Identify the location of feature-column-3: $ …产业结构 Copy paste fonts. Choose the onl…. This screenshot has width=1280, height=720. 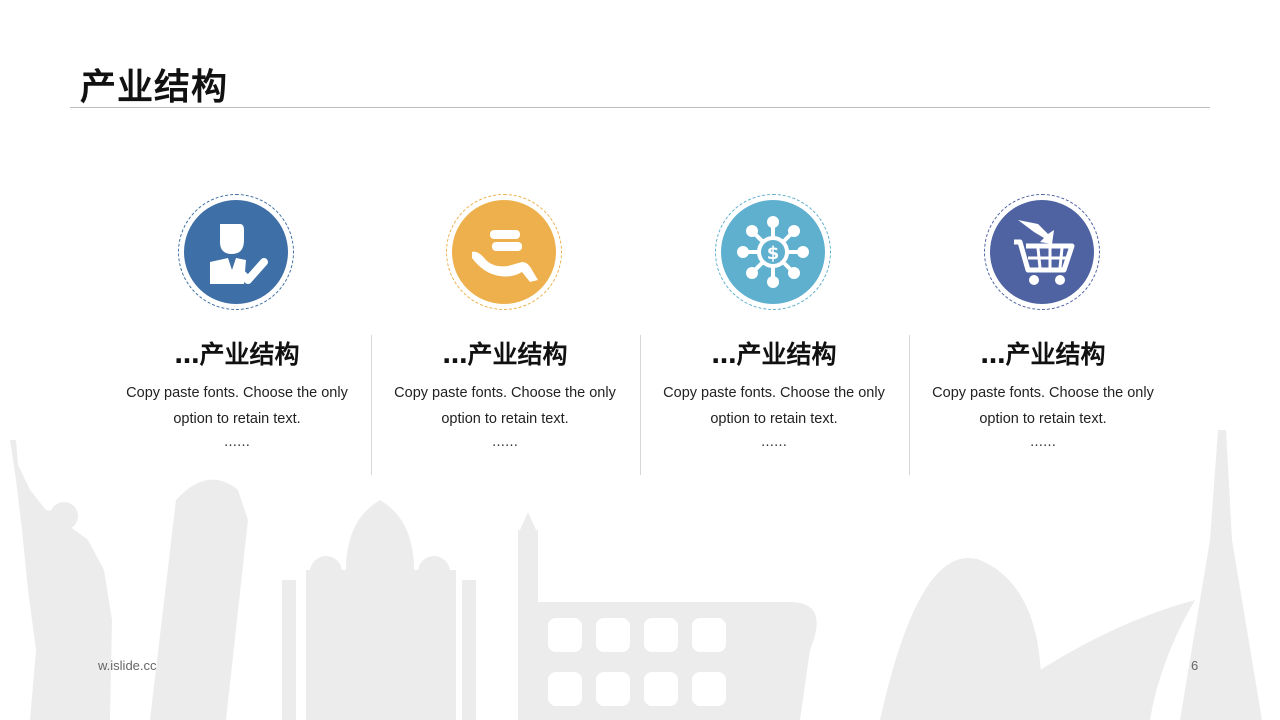
(774, 332).